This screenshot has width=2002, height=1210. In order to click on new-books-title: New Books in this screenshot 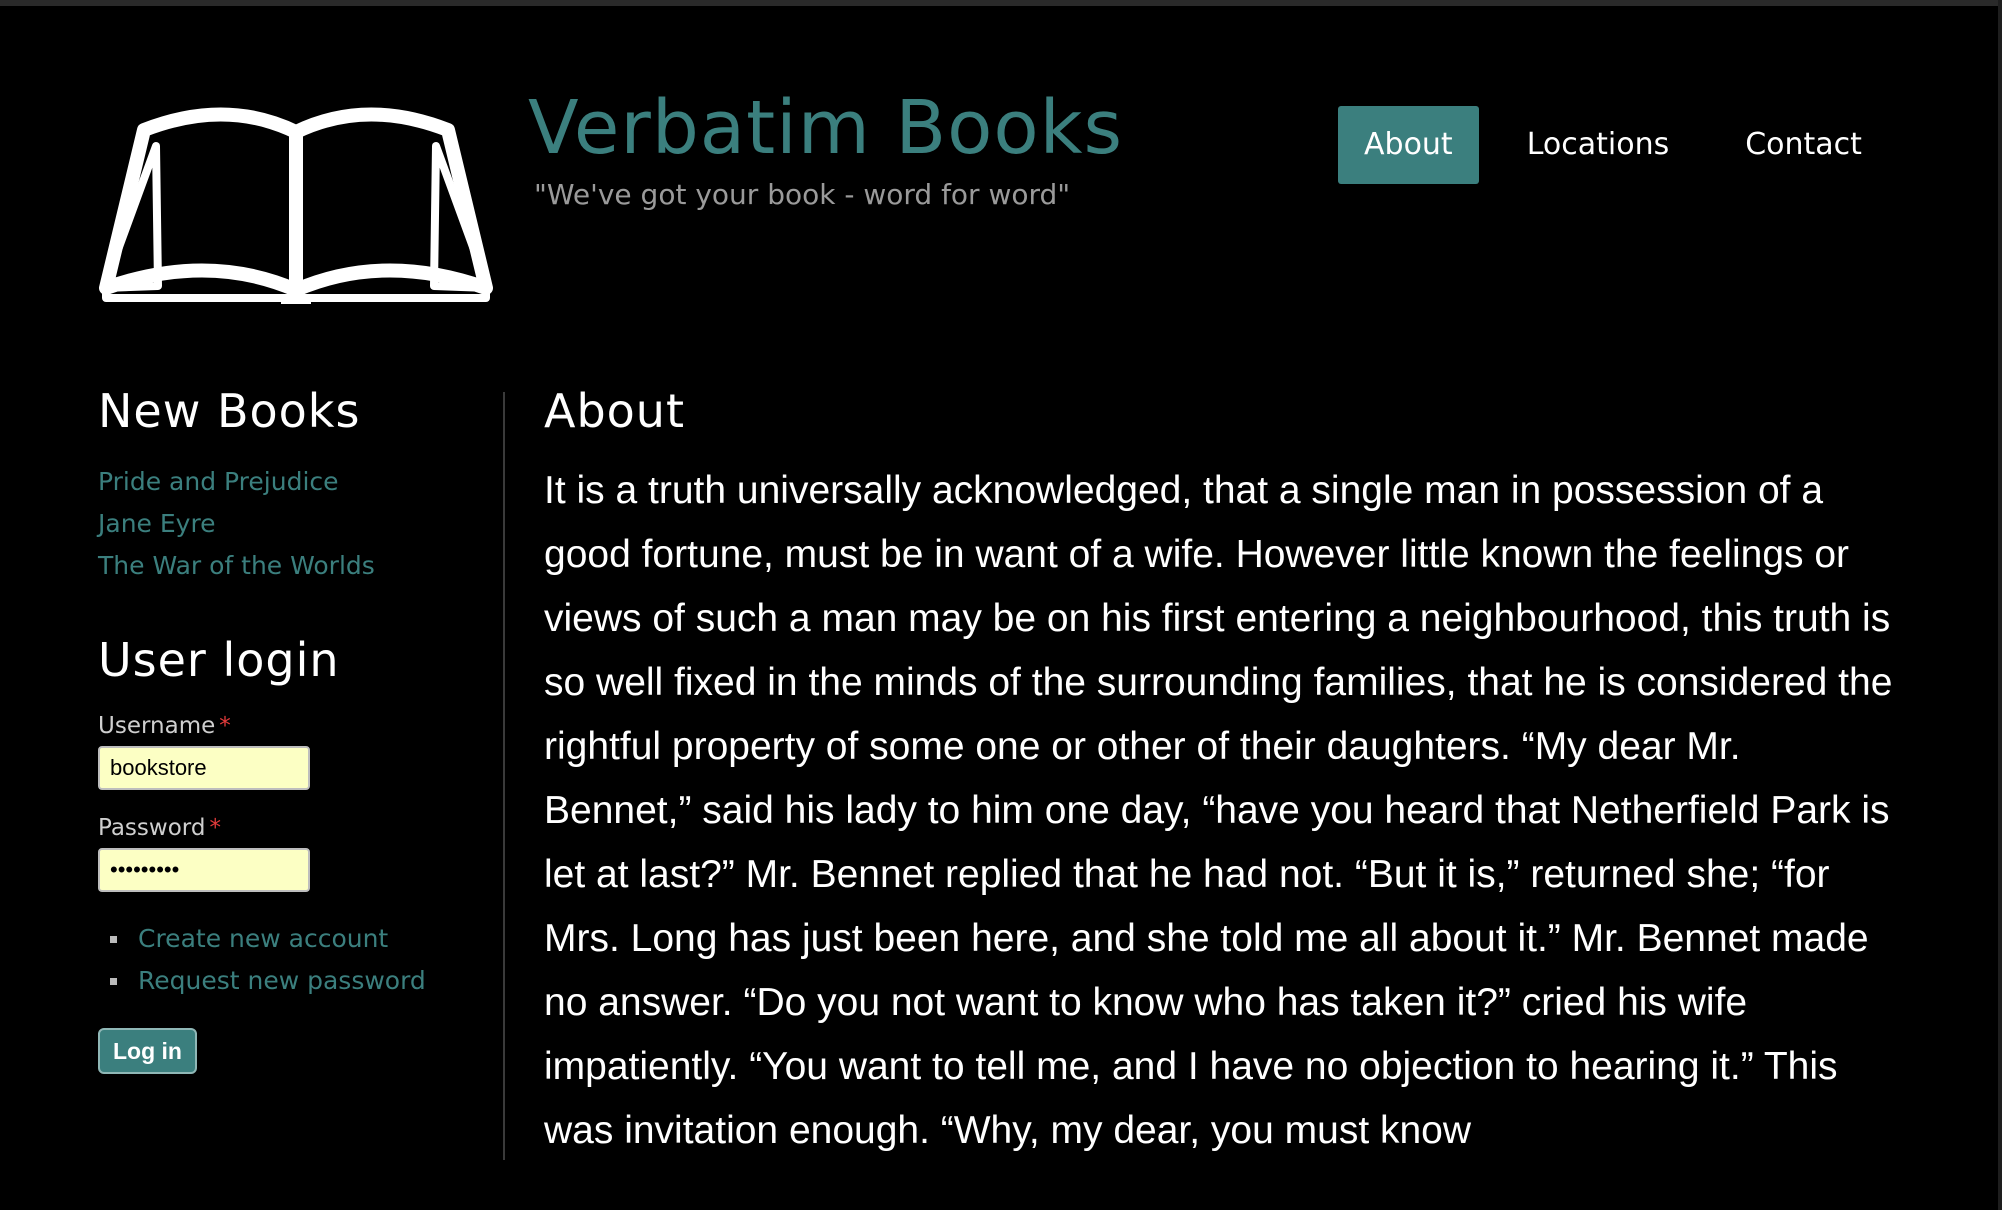, I will do `click(229, 411)`.